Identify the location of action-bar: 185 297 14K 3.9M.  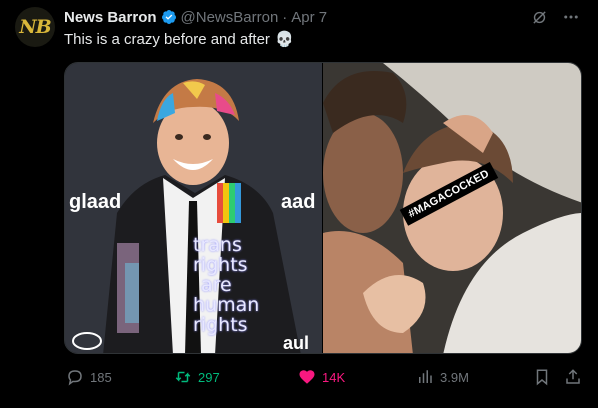
(323, 376).